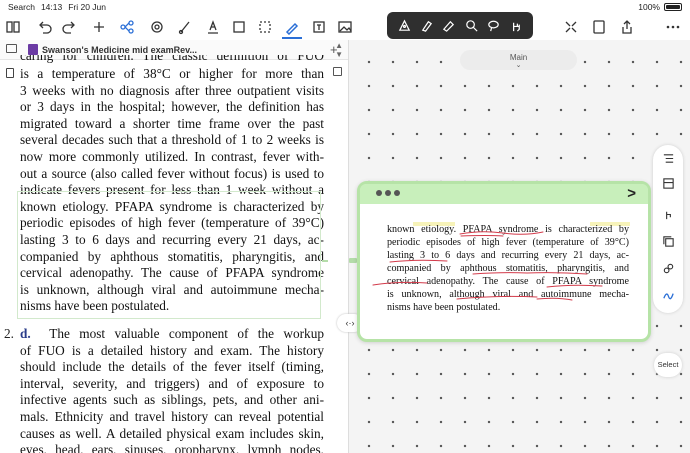 The image size is (690, 453). I want to click on card-header: >, so click(504, 194).